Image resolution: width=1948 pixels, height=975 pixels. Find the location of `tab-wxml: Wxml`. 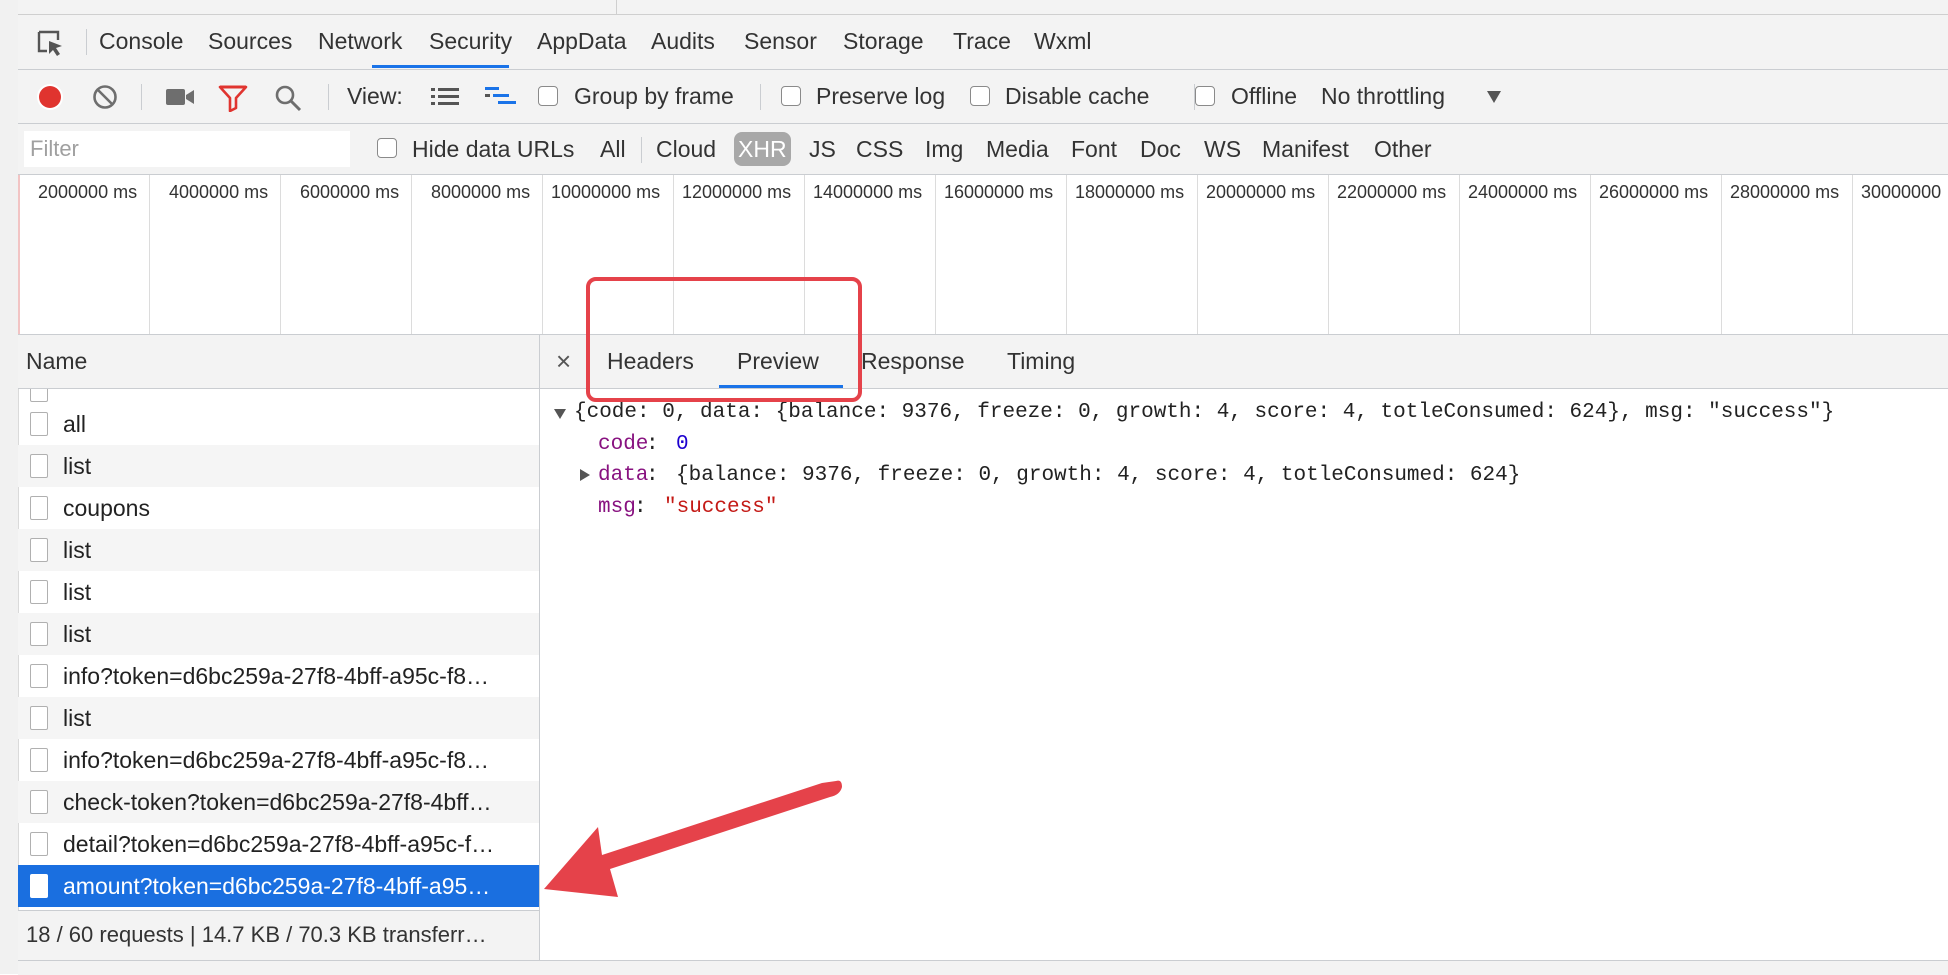

tab-wxml: Wxml is located at coordinates (1062, 41).